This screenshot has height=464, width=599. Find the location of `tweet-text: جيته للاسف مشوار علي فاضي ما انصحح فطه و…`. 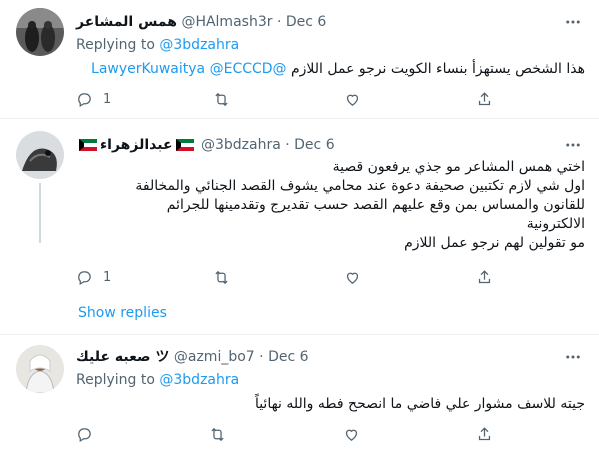

tweet-text: جيته للاسف مشوار علي فاضي ما انصحح فطه و… is located at coordinates (330, 404).